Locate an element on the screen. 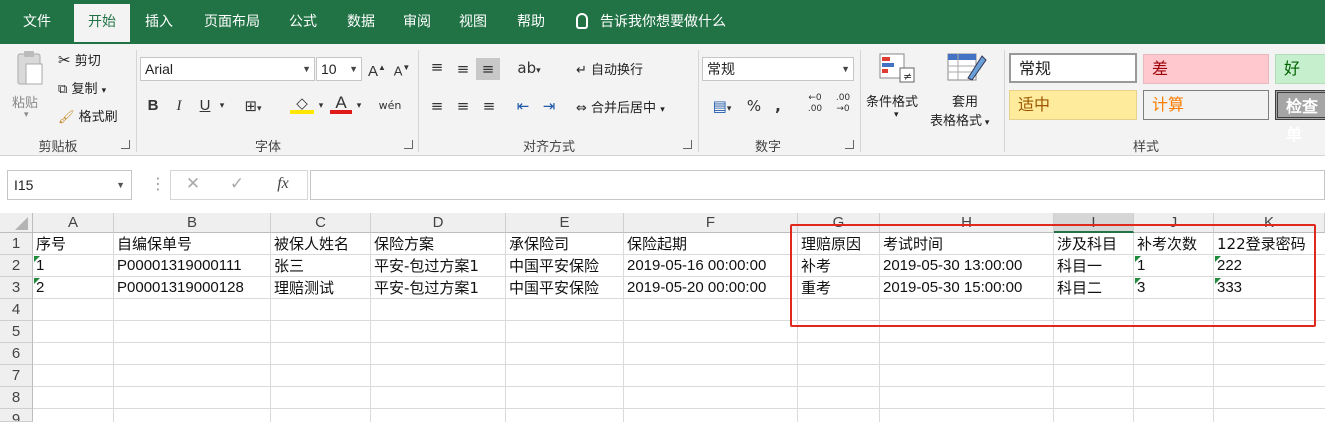 Image resolution: width=1325 pixels, height=422 pixels. row-header-2: 2 is located at coordinates (16, 266).